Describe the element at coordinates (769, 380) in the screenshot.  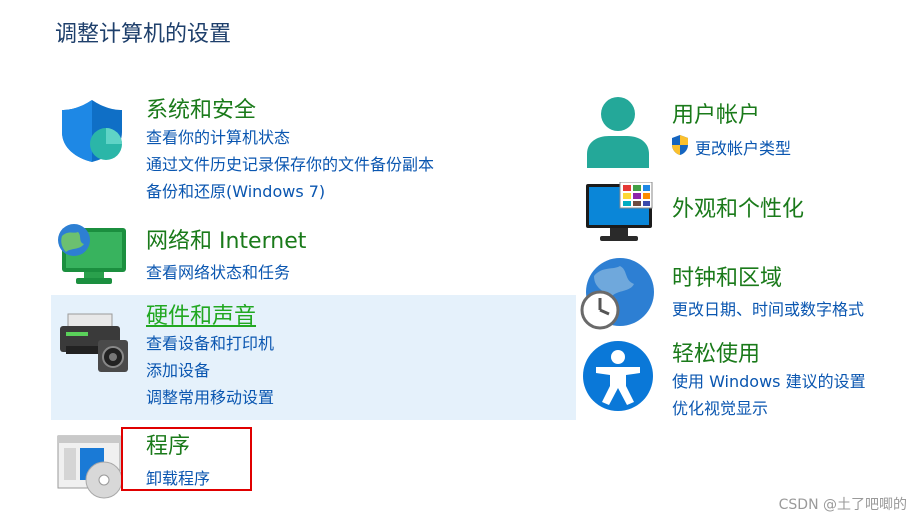
I see `recommended-settings-link: 使用 Windows 建议的设置` at that location.